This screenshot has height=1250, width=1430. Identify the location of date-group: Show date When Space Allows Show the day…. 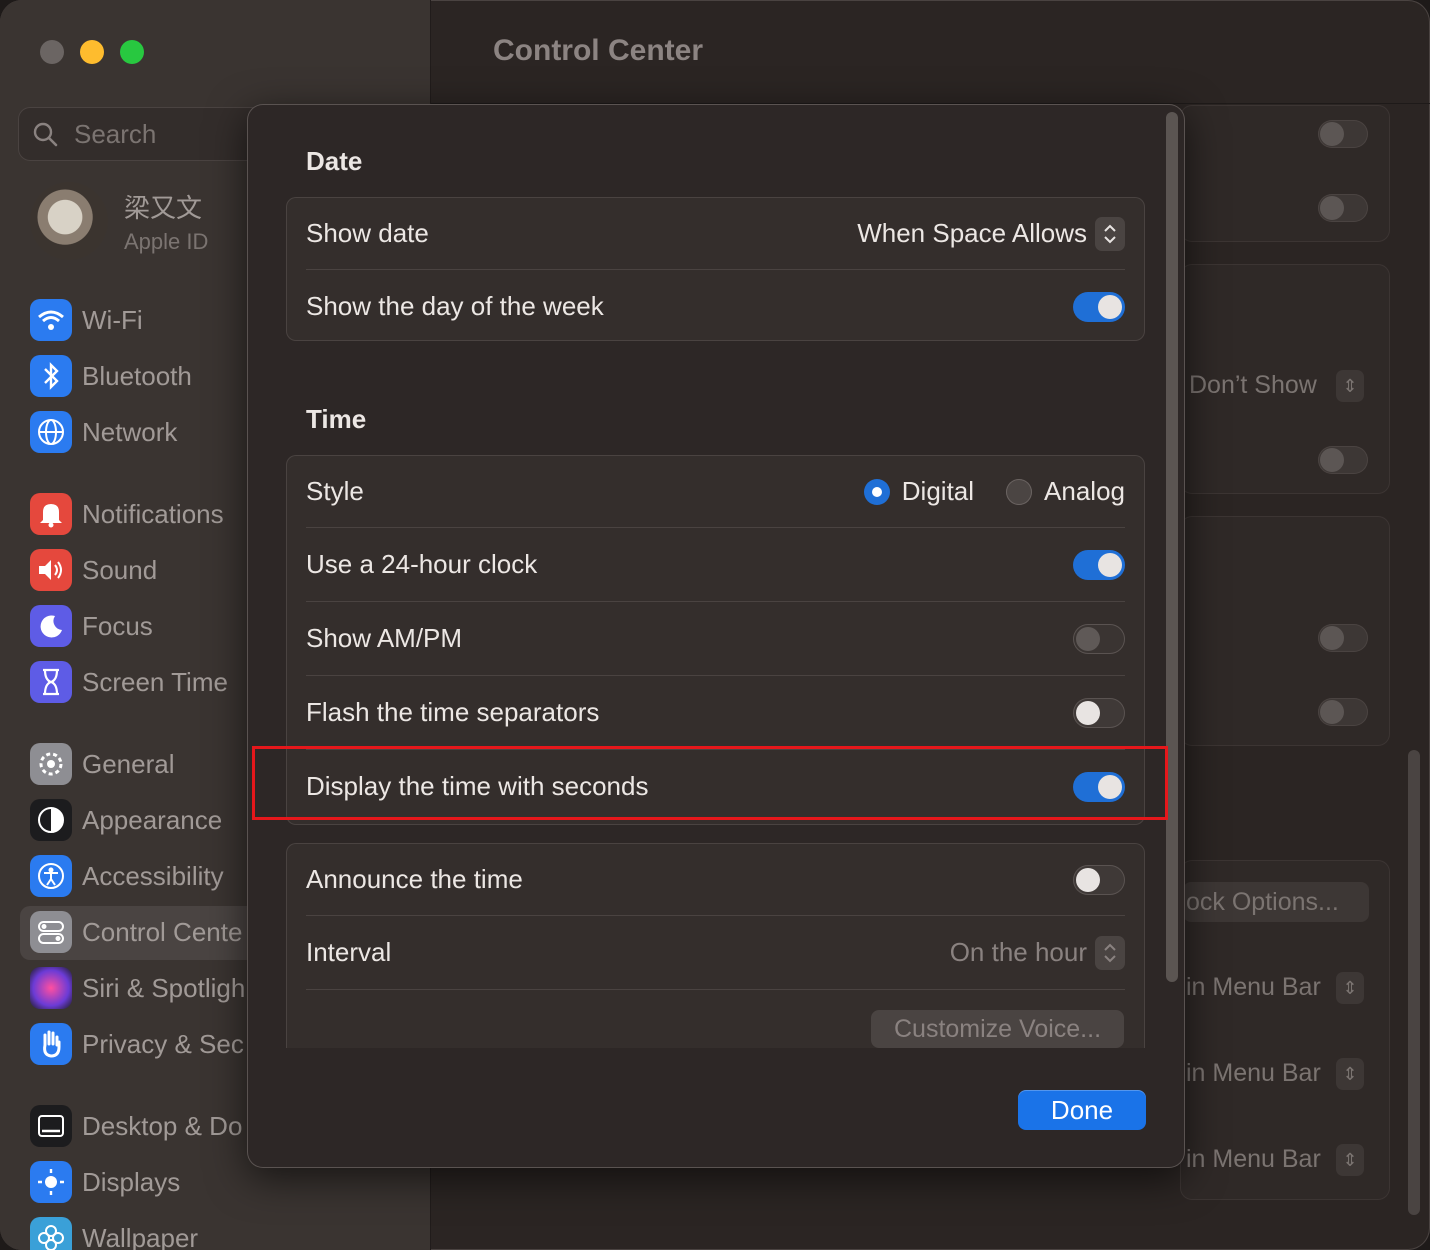
(715, 269).